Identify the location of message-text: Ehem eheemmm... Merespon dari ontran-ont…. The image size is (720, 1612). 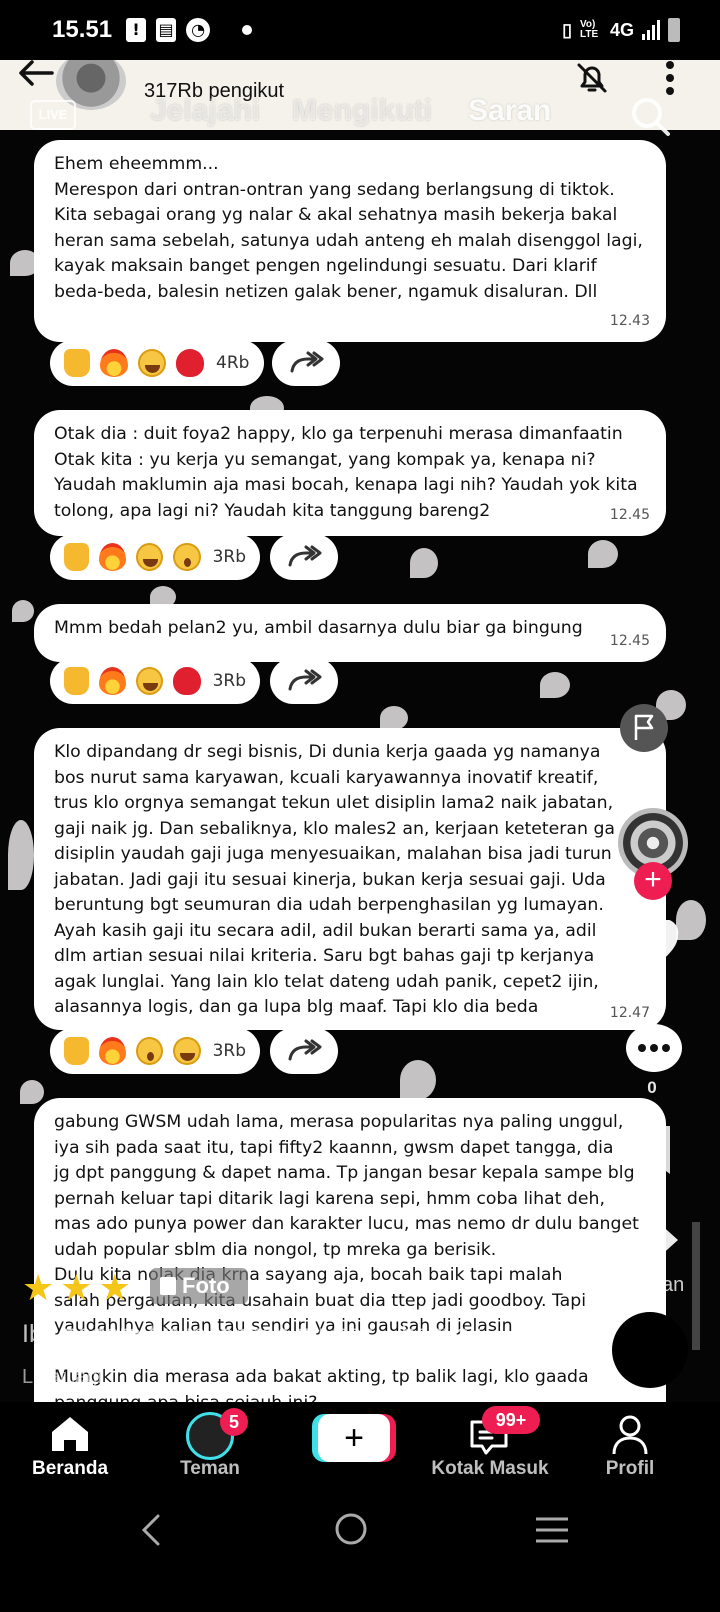
(348, 228).